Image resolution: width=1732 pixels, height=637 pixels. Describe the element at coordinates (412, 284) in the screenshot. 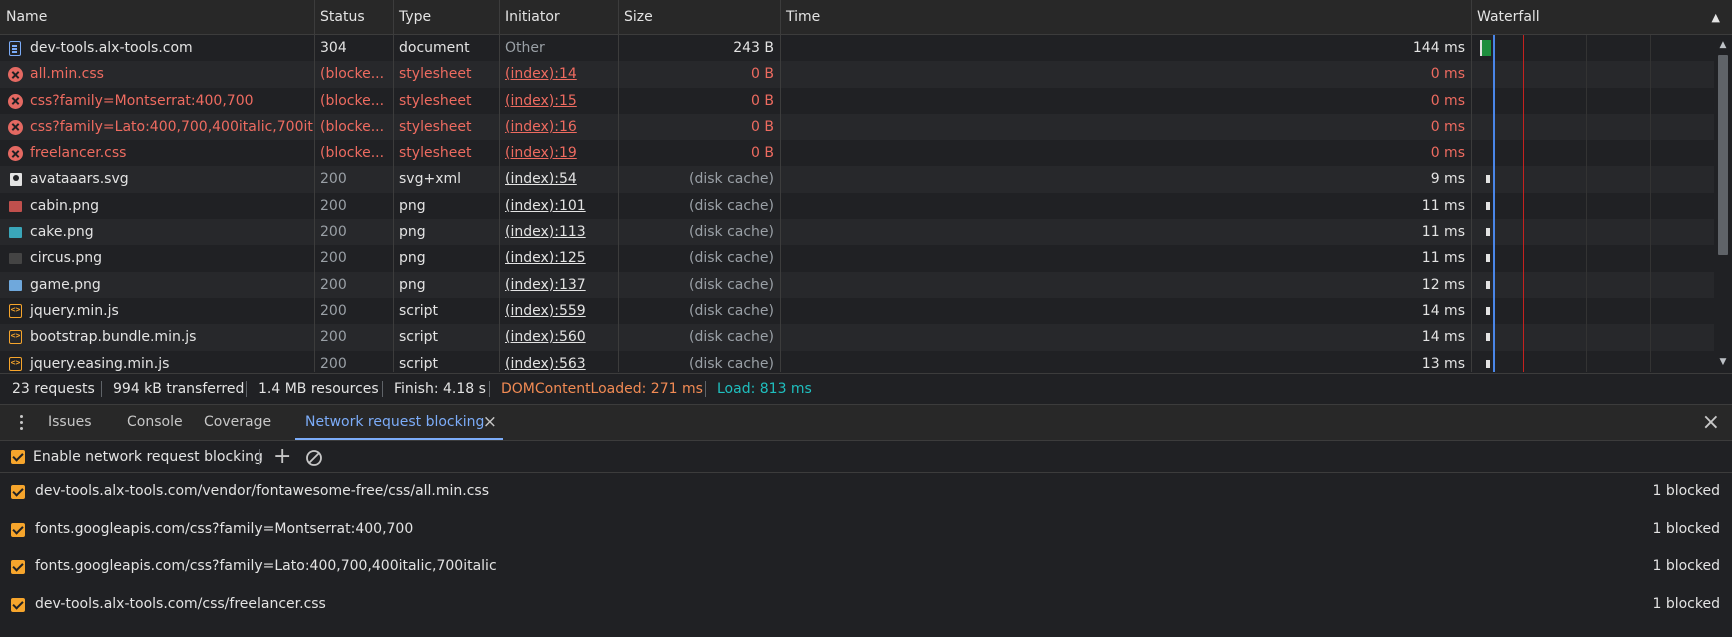

I see `request-type: png` at that location.